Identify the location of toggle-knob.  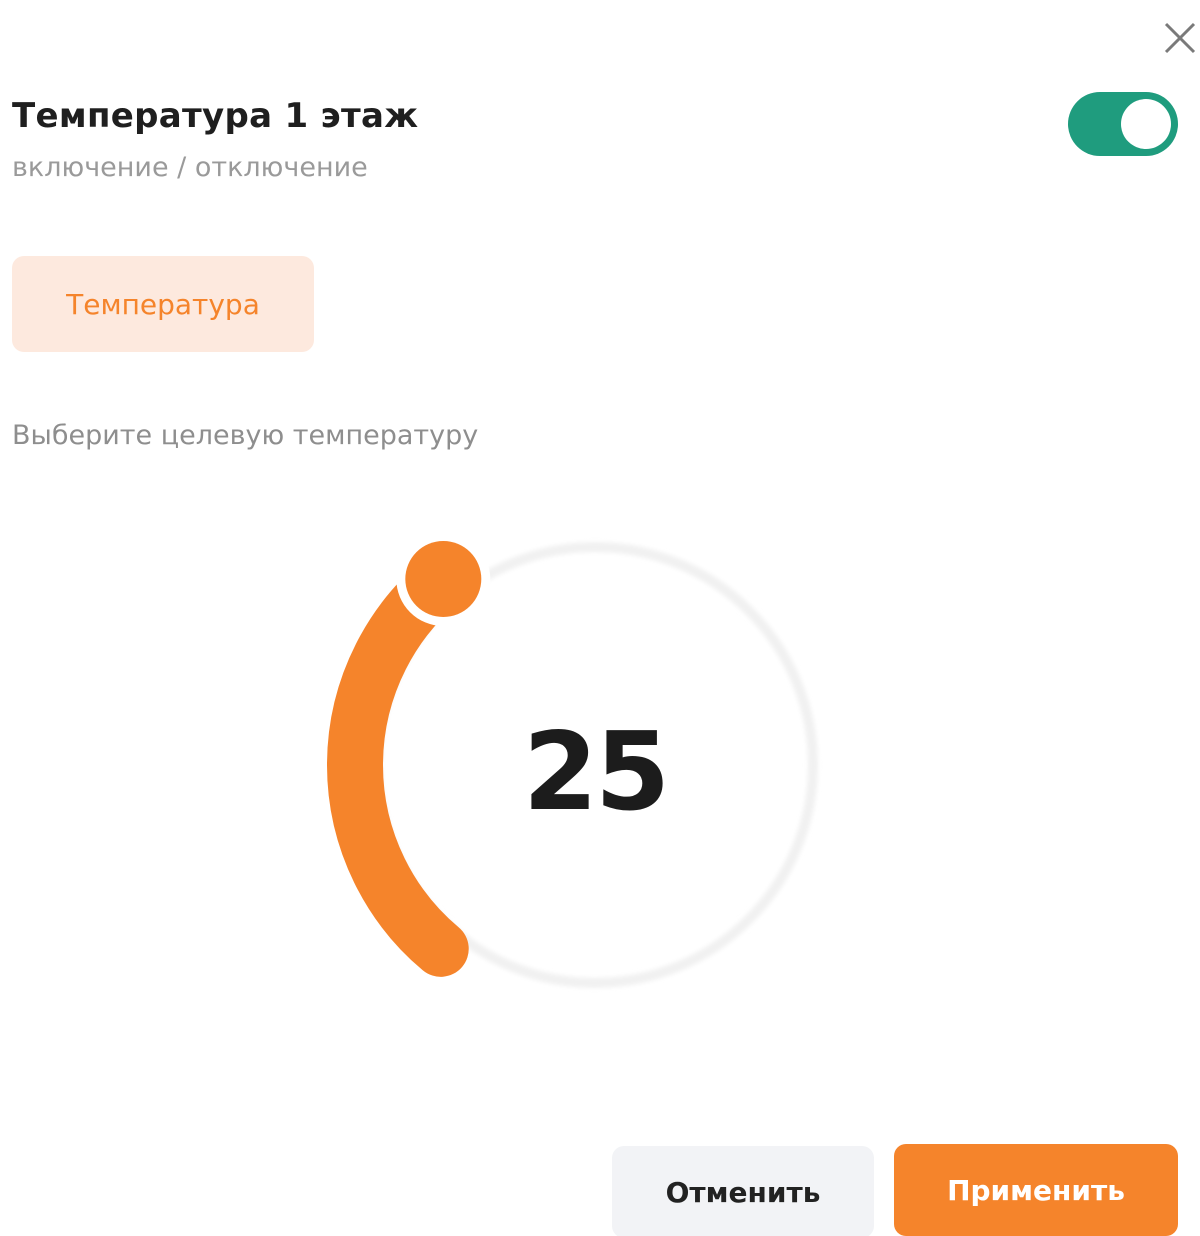
(1146, 124).